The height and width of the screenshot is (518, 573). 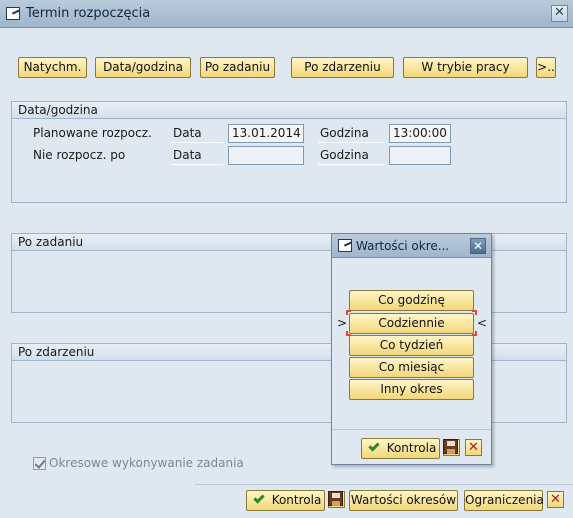 I want to click on option-monthly-button: Co miesiąc, so click(x=411, y=367).